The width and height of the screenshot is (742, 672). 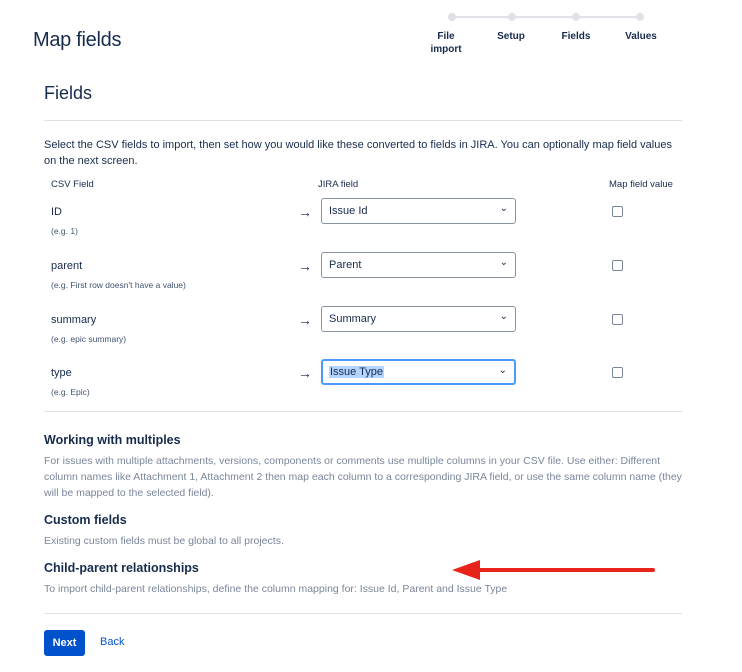 I want to click on jira-field-select: Issue Id ⌄, so click(x=418, y=211).